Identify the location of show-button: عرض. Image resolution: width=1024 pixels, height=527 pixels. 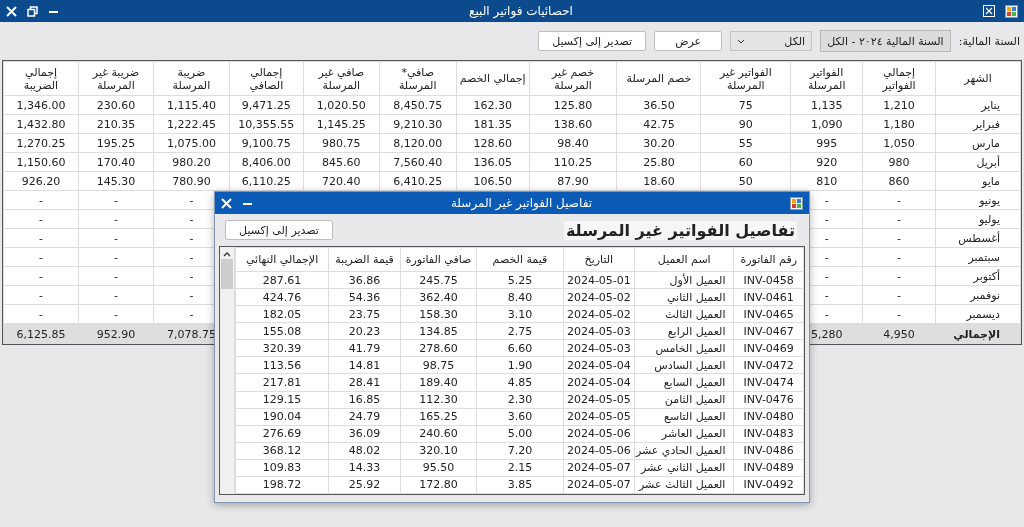
(688, 41).